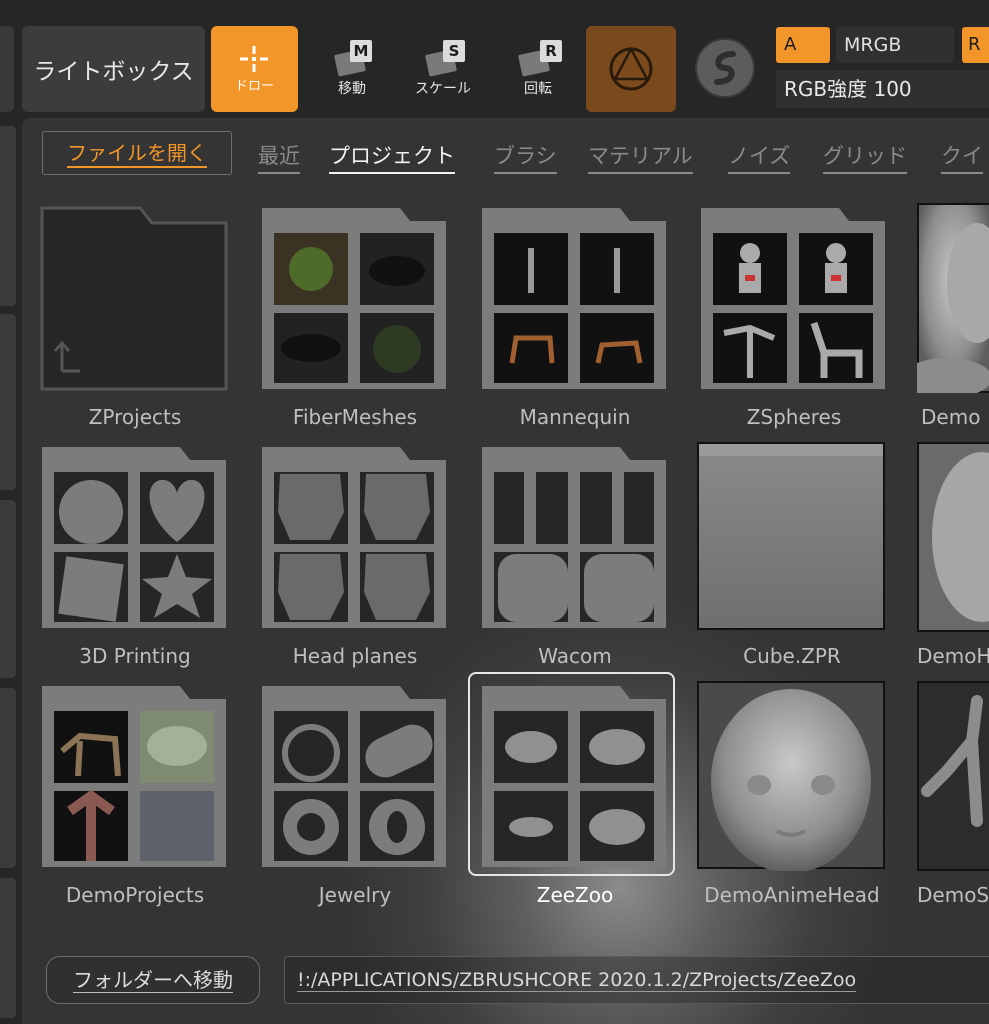 This screenshot has height=1024, width=989. I want to click on lightbox-button-label: ライトボックス, so click(113, 72).